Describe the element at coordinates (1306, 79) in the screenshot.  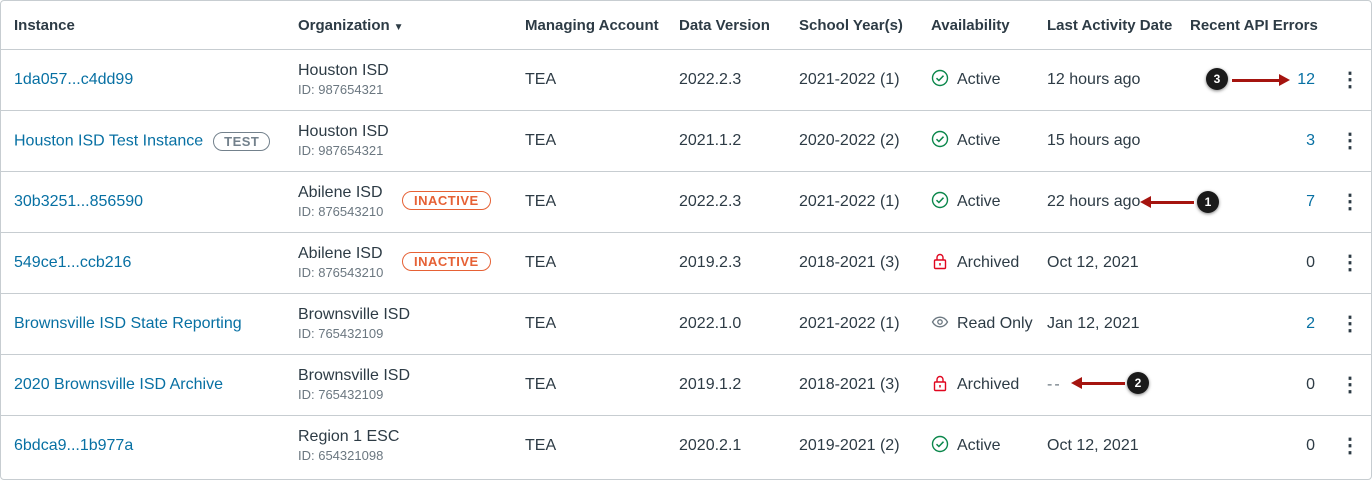
I see `api-errors-link: 12` at that location.